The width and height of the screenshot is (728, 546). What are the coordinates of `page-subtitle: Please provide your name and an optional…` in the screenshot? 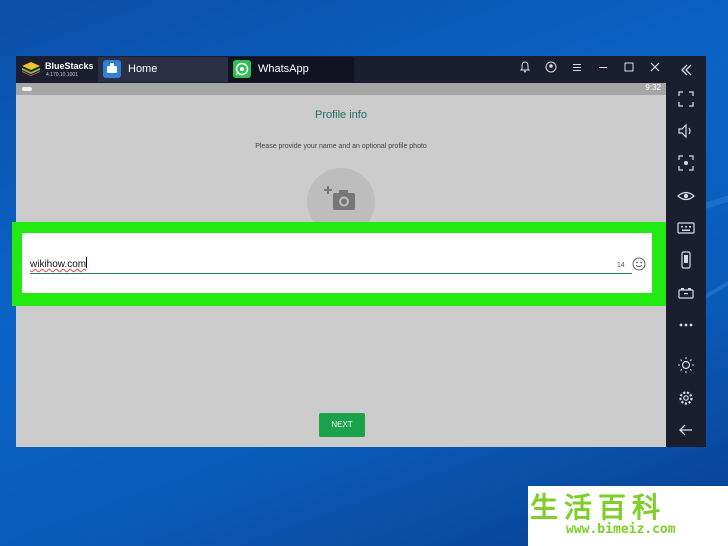 It's located at (341, 146).